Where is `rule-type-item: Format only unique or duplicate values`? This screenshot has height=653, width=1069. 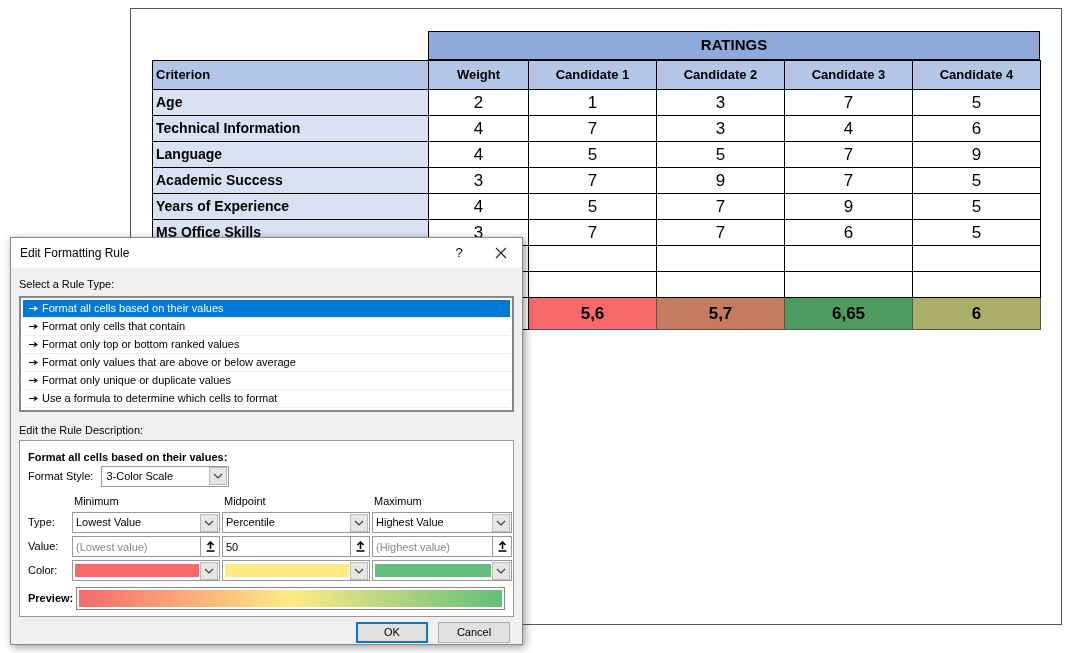
rule-type-item: Format only unique or duplicate values is located at coordinates (266, 380).